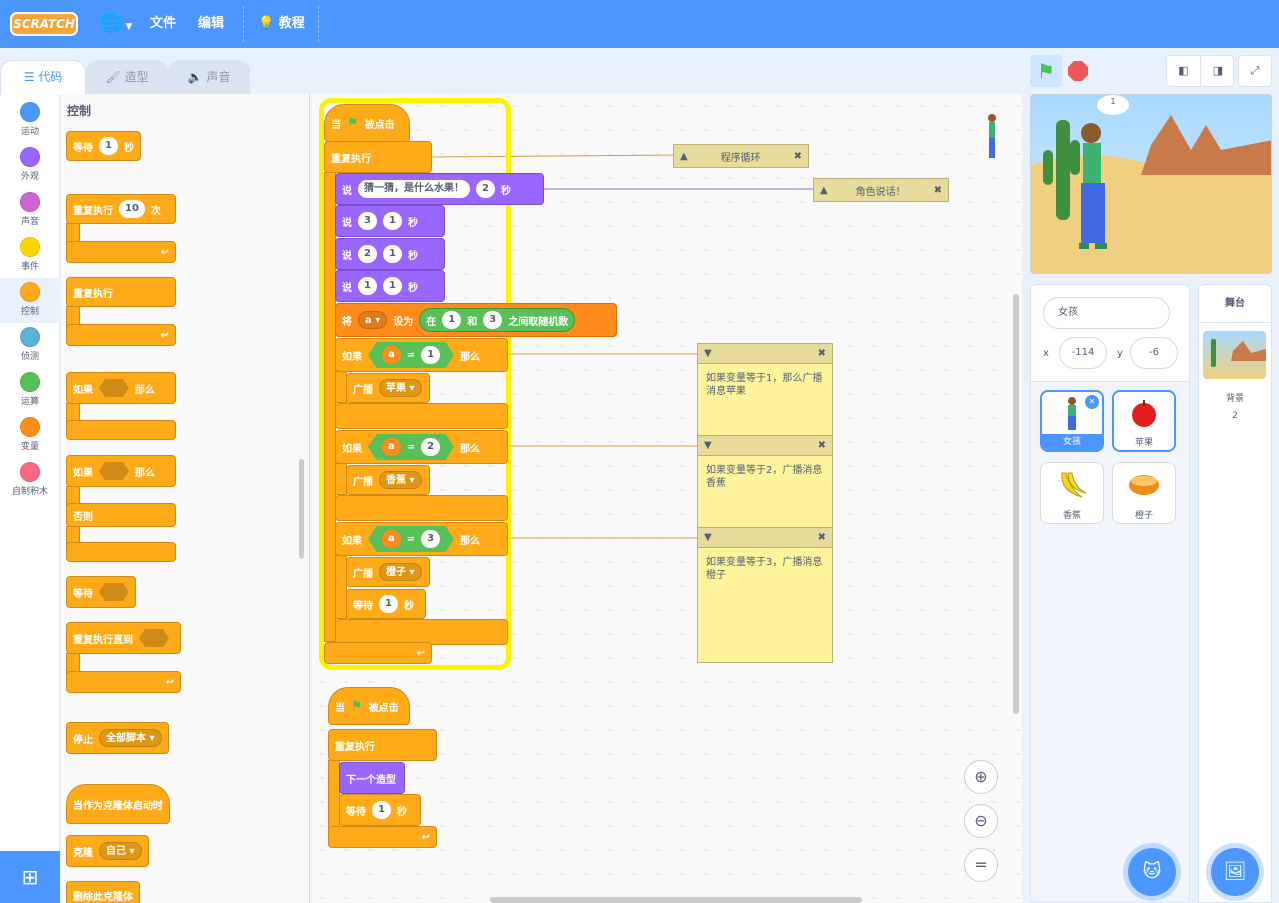 The height and width of the screenshot is (903, 1279). Describe the element at coordinates (211, 24) in the screenshot. I see `edit-menu: 编辑` at that location.